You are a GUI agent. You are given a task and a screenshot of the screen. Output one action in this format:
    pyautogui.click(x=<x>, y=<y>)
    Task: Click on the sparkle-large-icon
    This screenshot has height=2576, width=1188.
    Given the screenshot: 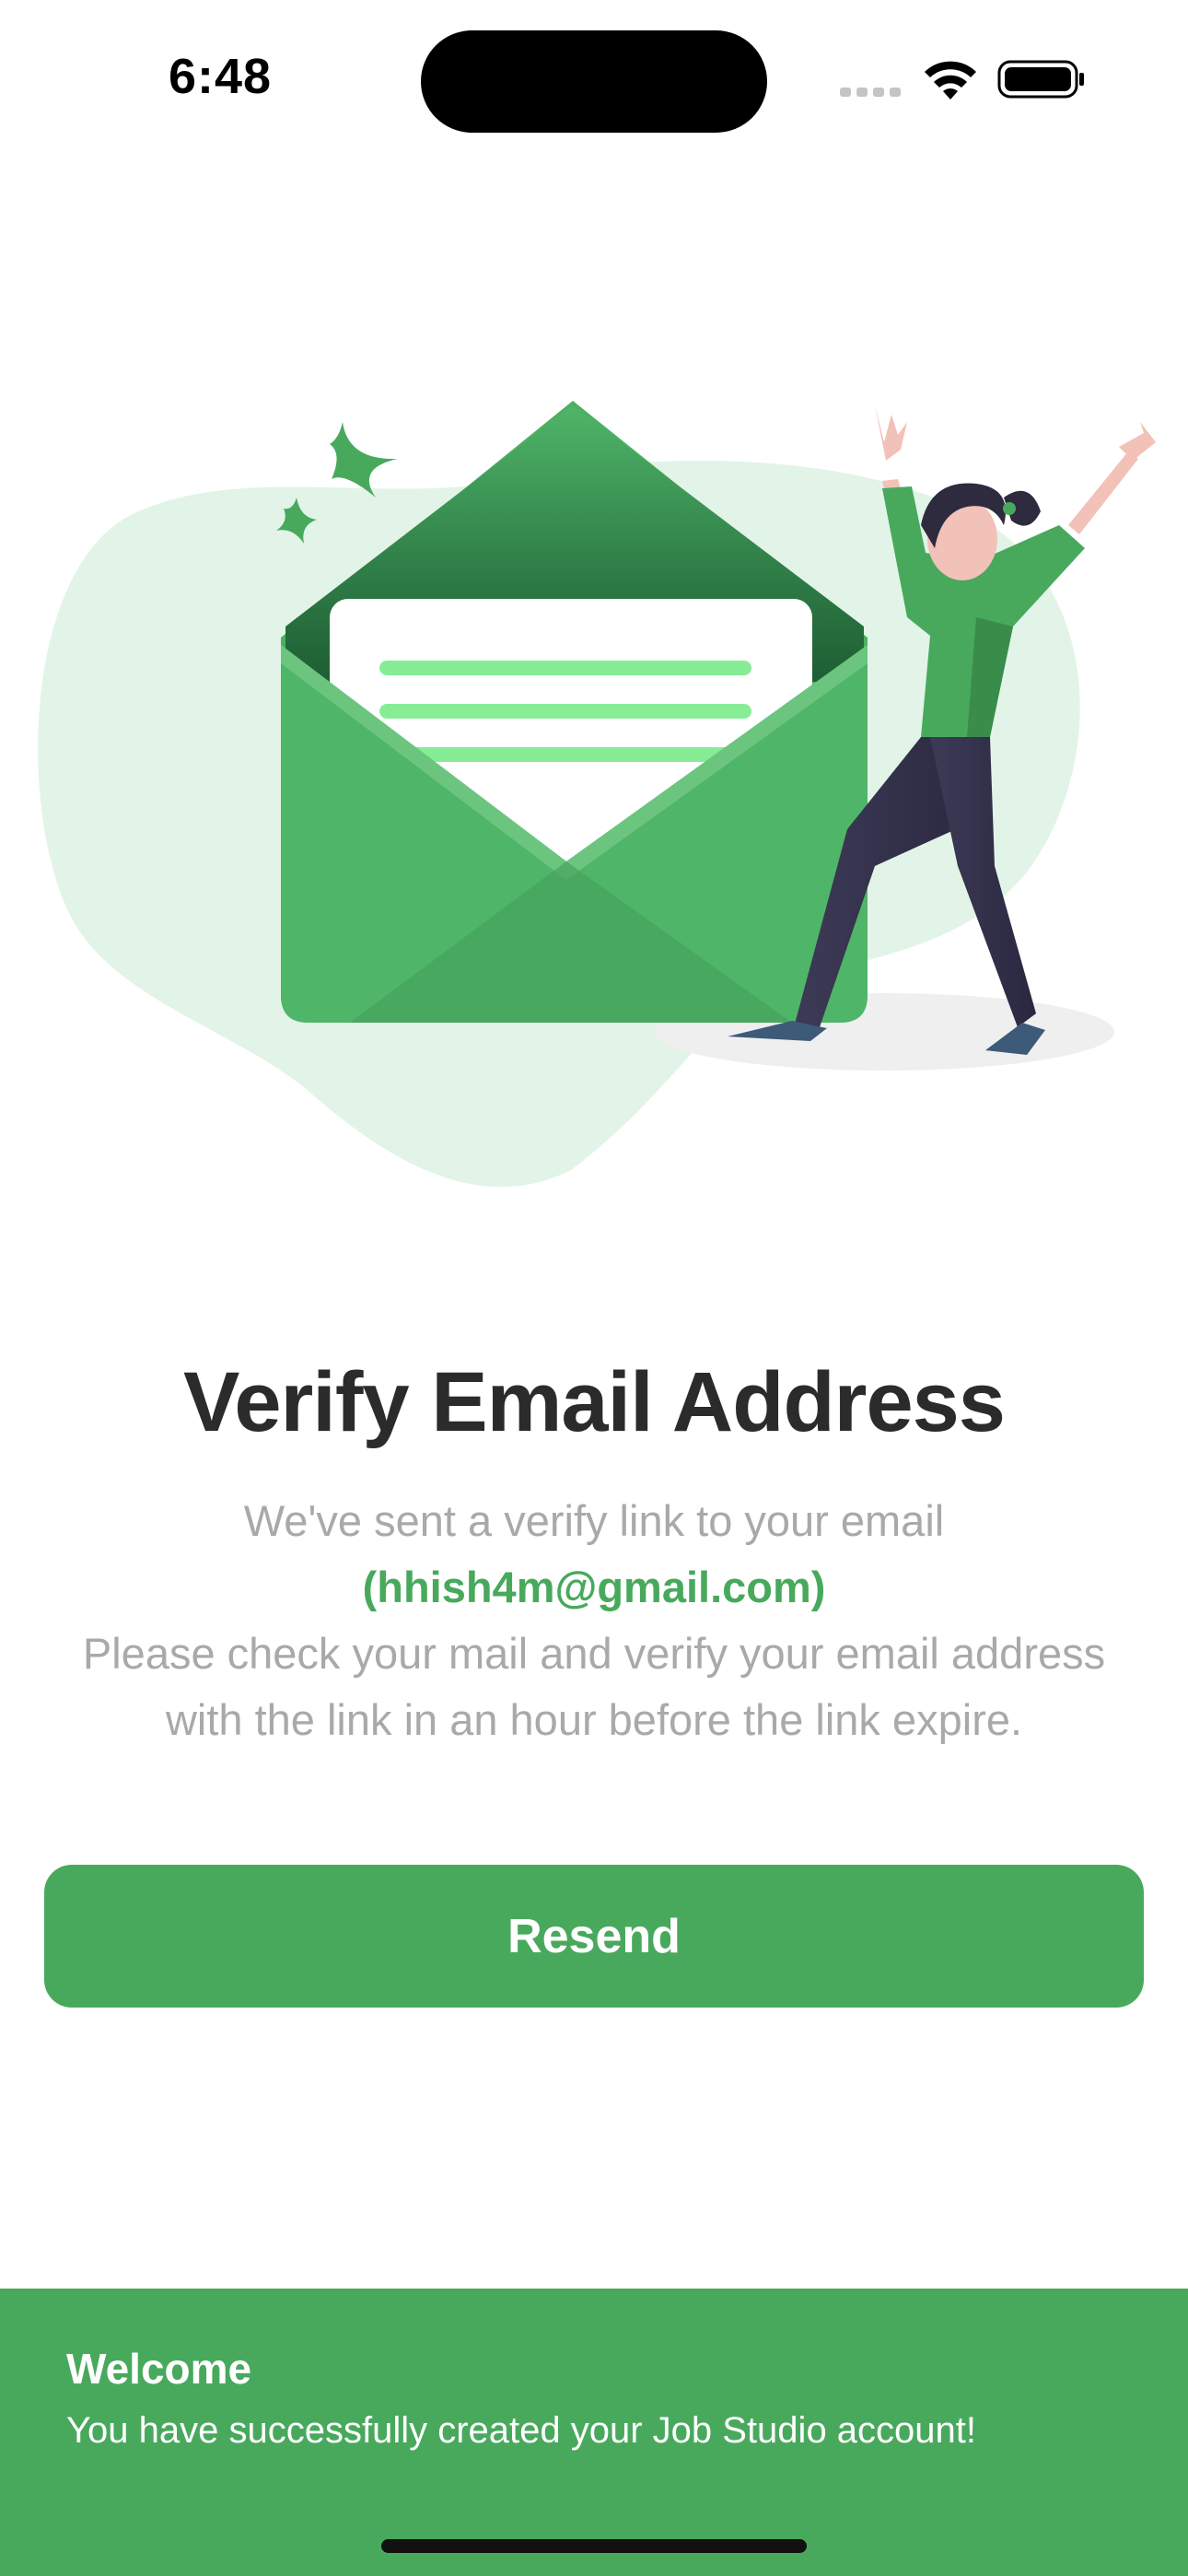 What is the action you would take?
    pyautogui.click(x=364, y=460)
    